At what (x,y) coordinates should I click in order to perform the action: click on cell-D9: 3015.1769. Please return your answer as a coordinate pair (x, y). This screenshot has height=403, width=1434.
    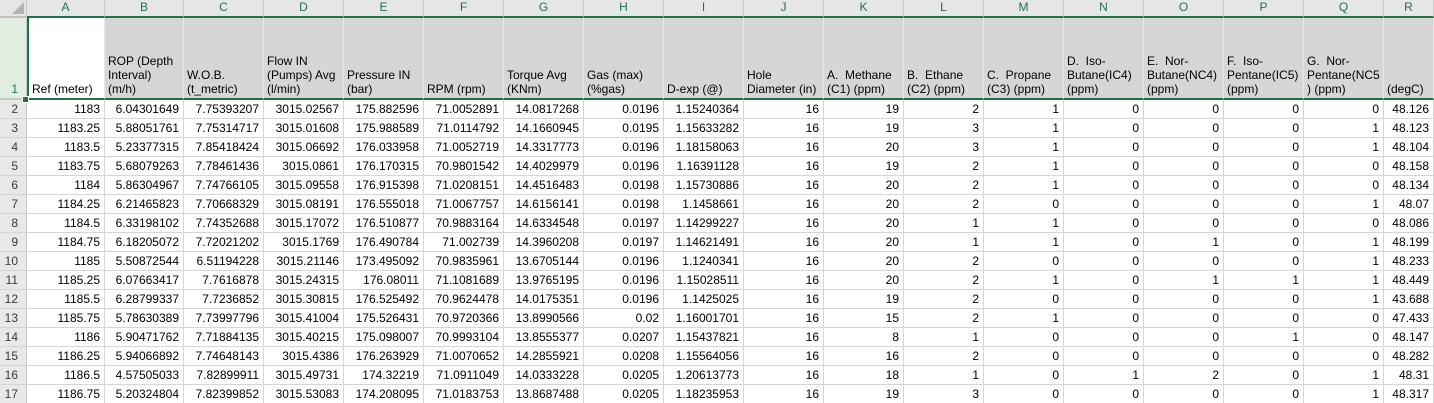
    Looking at the image, I should click on (304, 242).